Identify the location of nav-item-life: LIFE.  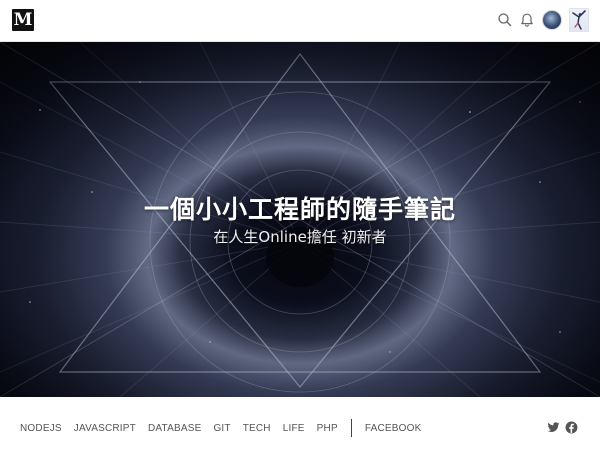
(294, 428).